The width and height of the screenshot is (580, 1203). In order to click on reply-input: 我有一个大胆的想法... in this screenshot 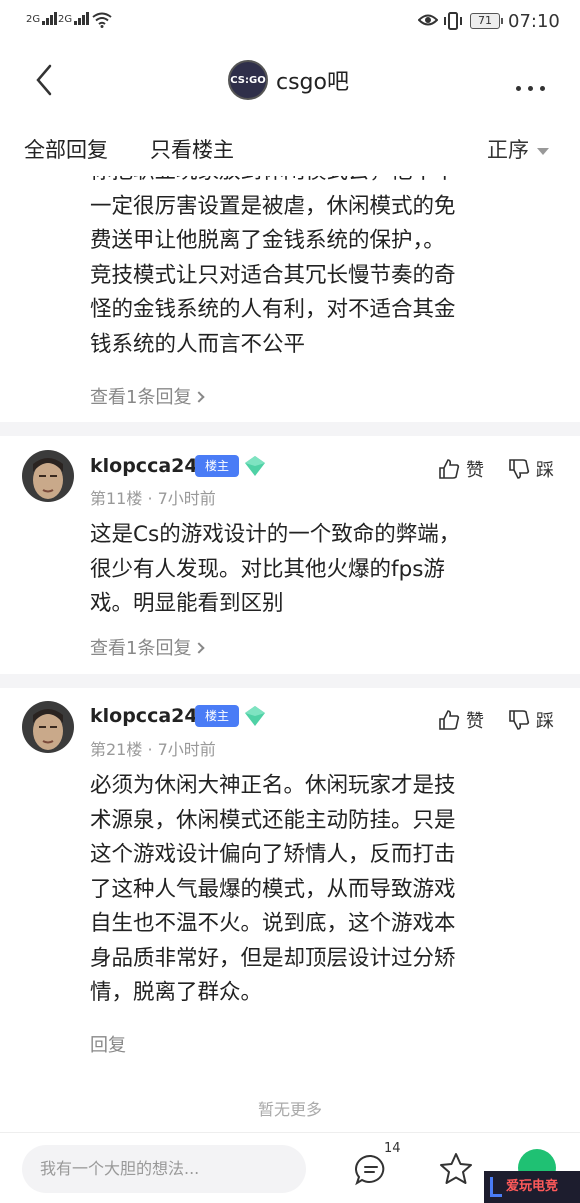, I will do `click(164, 1169)`.